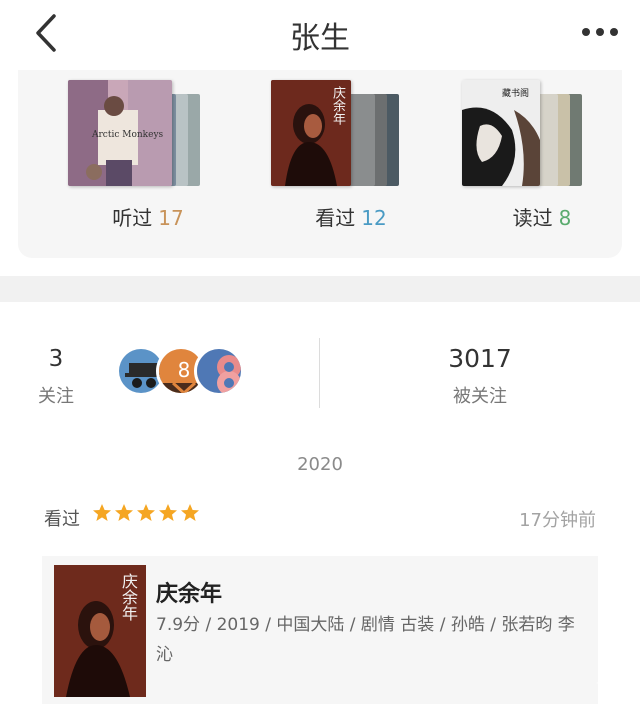 This screenshot has width=640, height=704. Describe the element at coordinates (56, 359) in the screenshot. I see `following-count: 3` at that location.